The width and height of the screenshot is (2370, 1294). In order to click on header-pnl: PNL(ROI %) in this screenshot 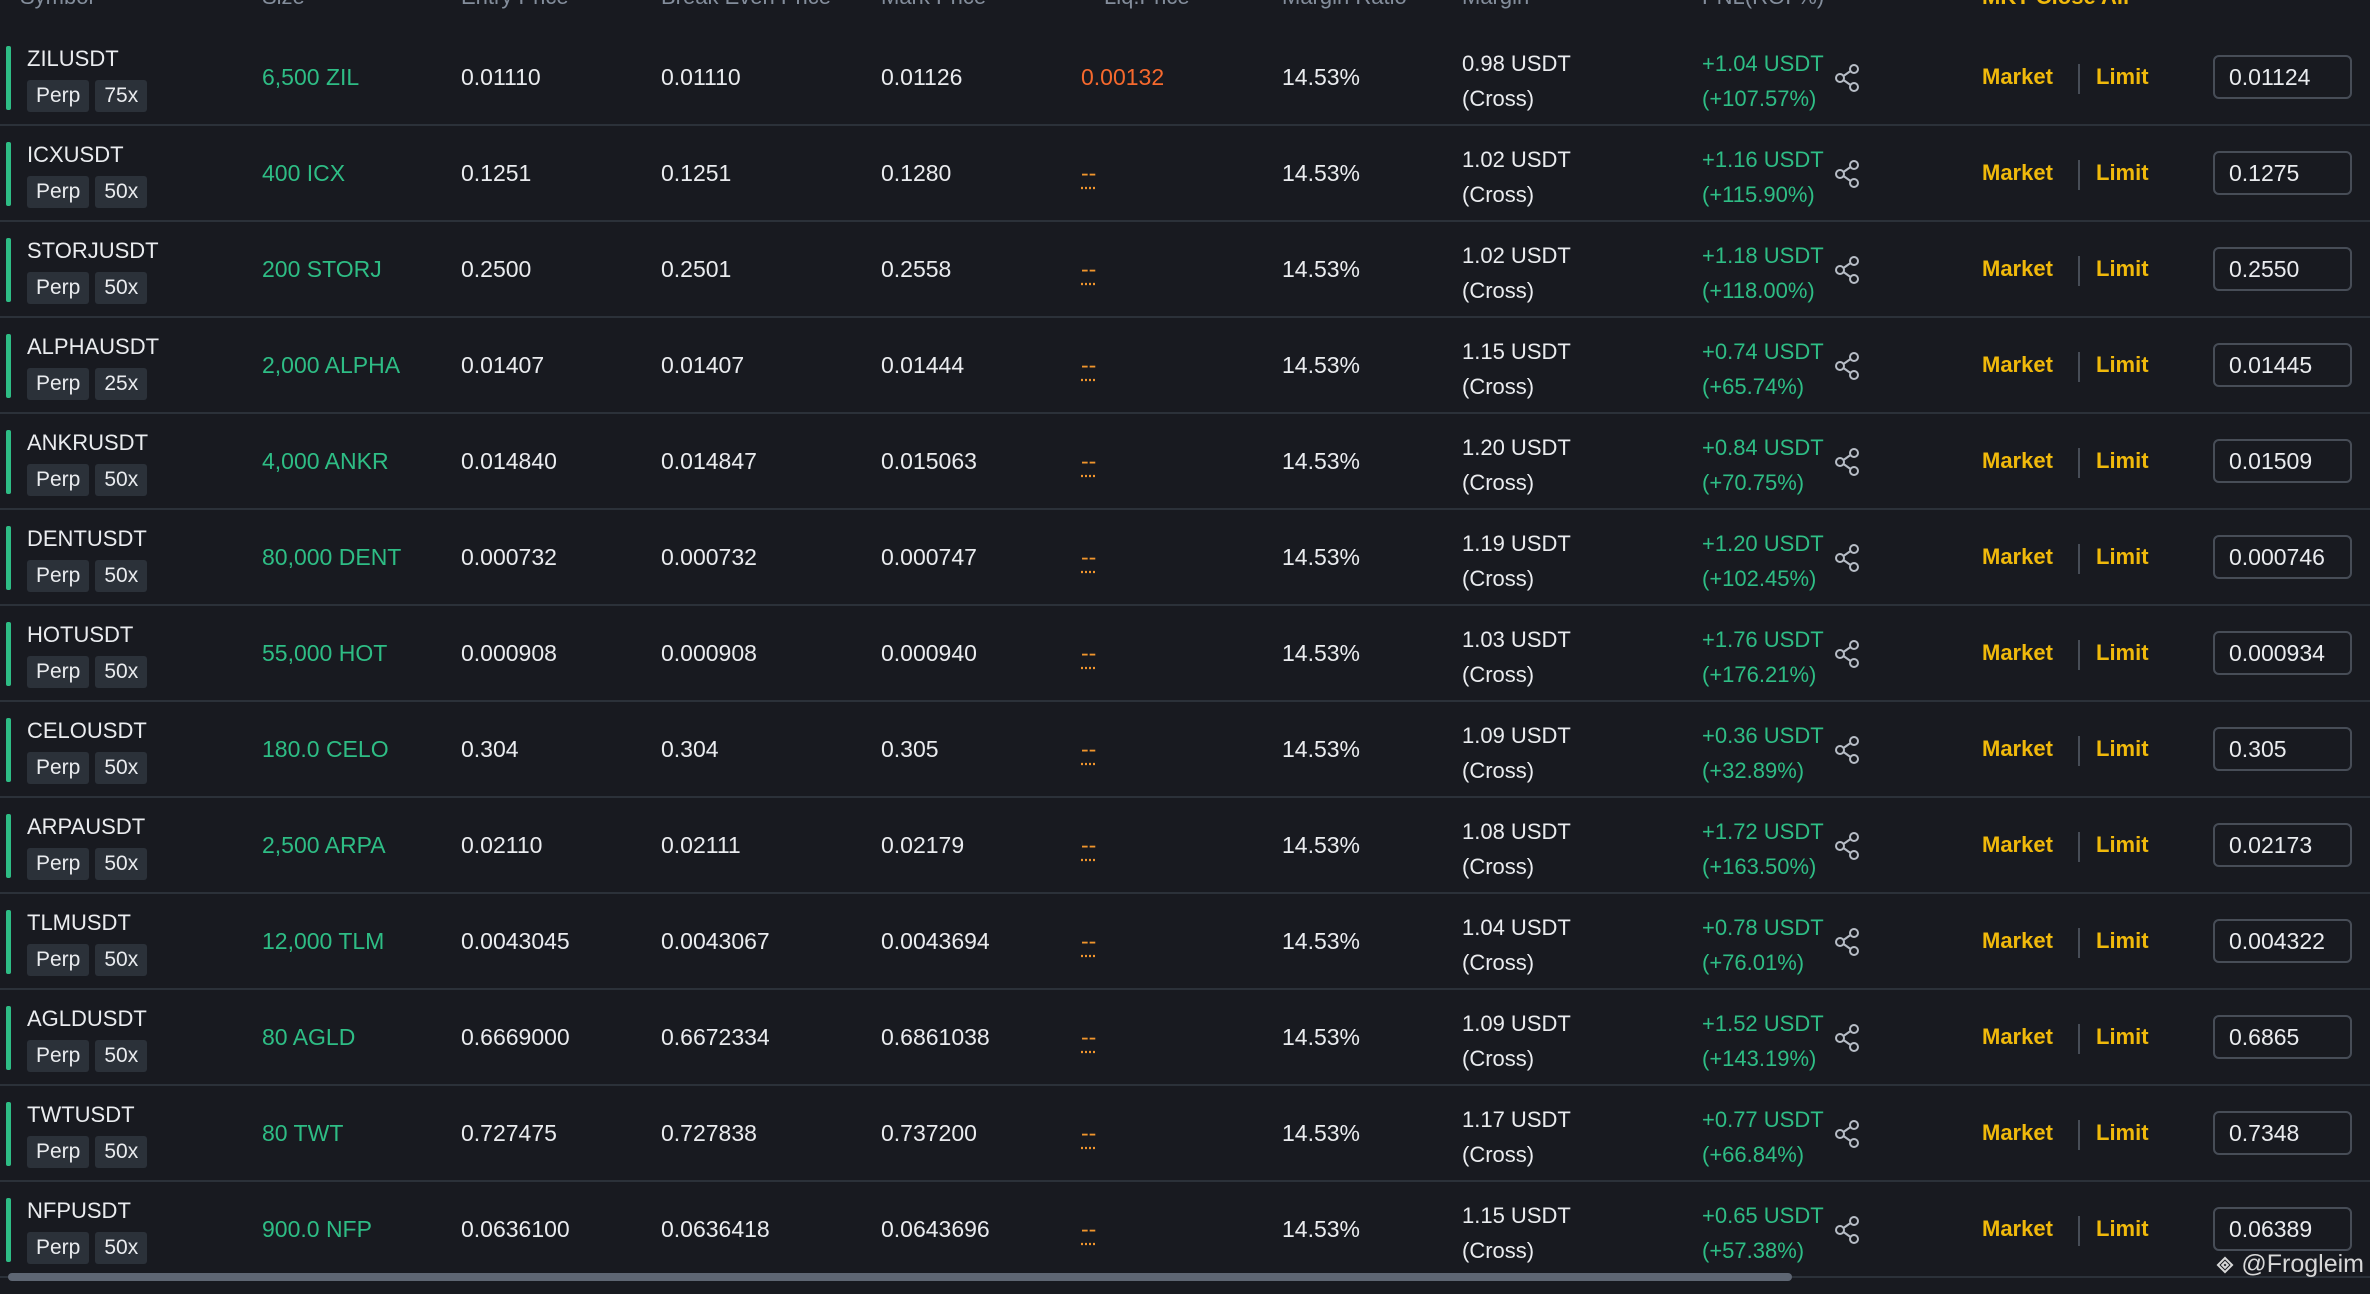, I will do `click(1763, 5)`.